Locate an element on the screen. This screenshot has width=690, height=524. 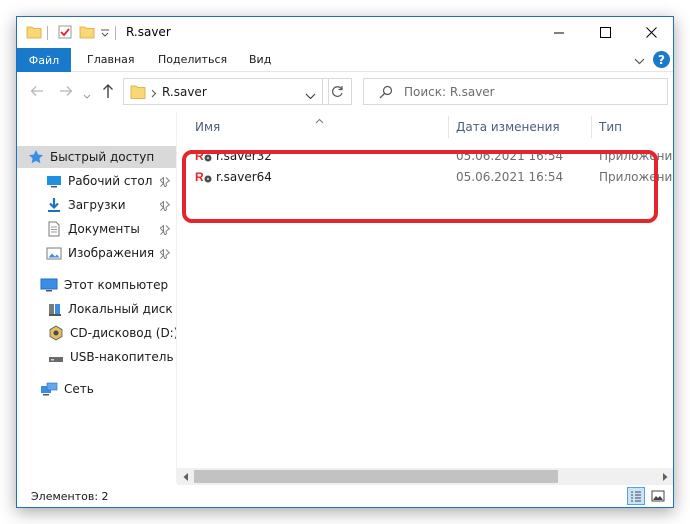
sidebar-item-quick-access: Быстрый доступ is located at coordinates (96, 157).